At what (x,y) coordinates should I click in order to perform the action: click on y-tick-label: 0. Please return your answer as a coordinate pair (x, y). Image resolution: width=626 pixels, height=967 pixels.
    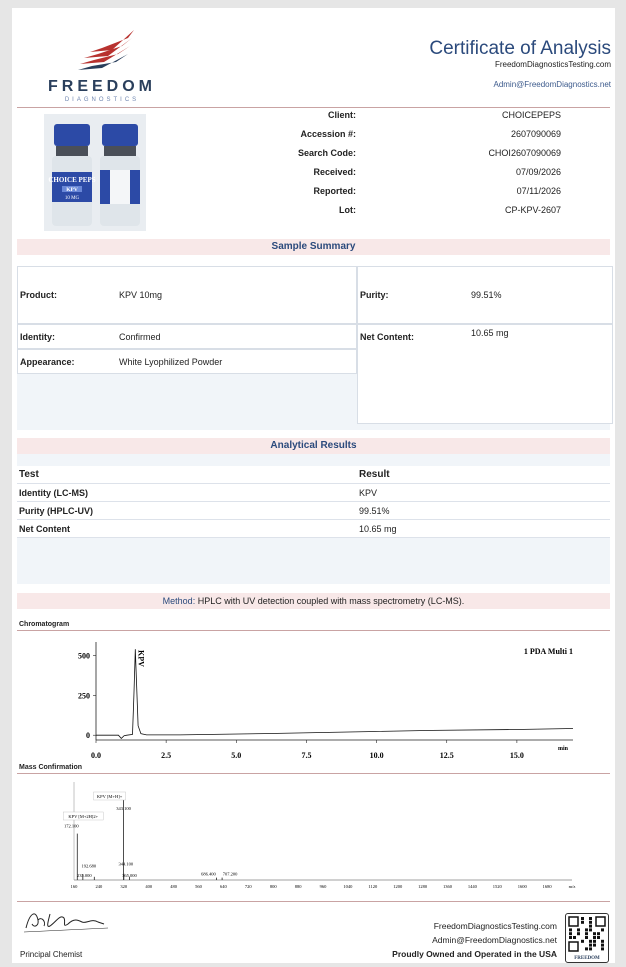
    Looking at the image, I should click on (88, 735).